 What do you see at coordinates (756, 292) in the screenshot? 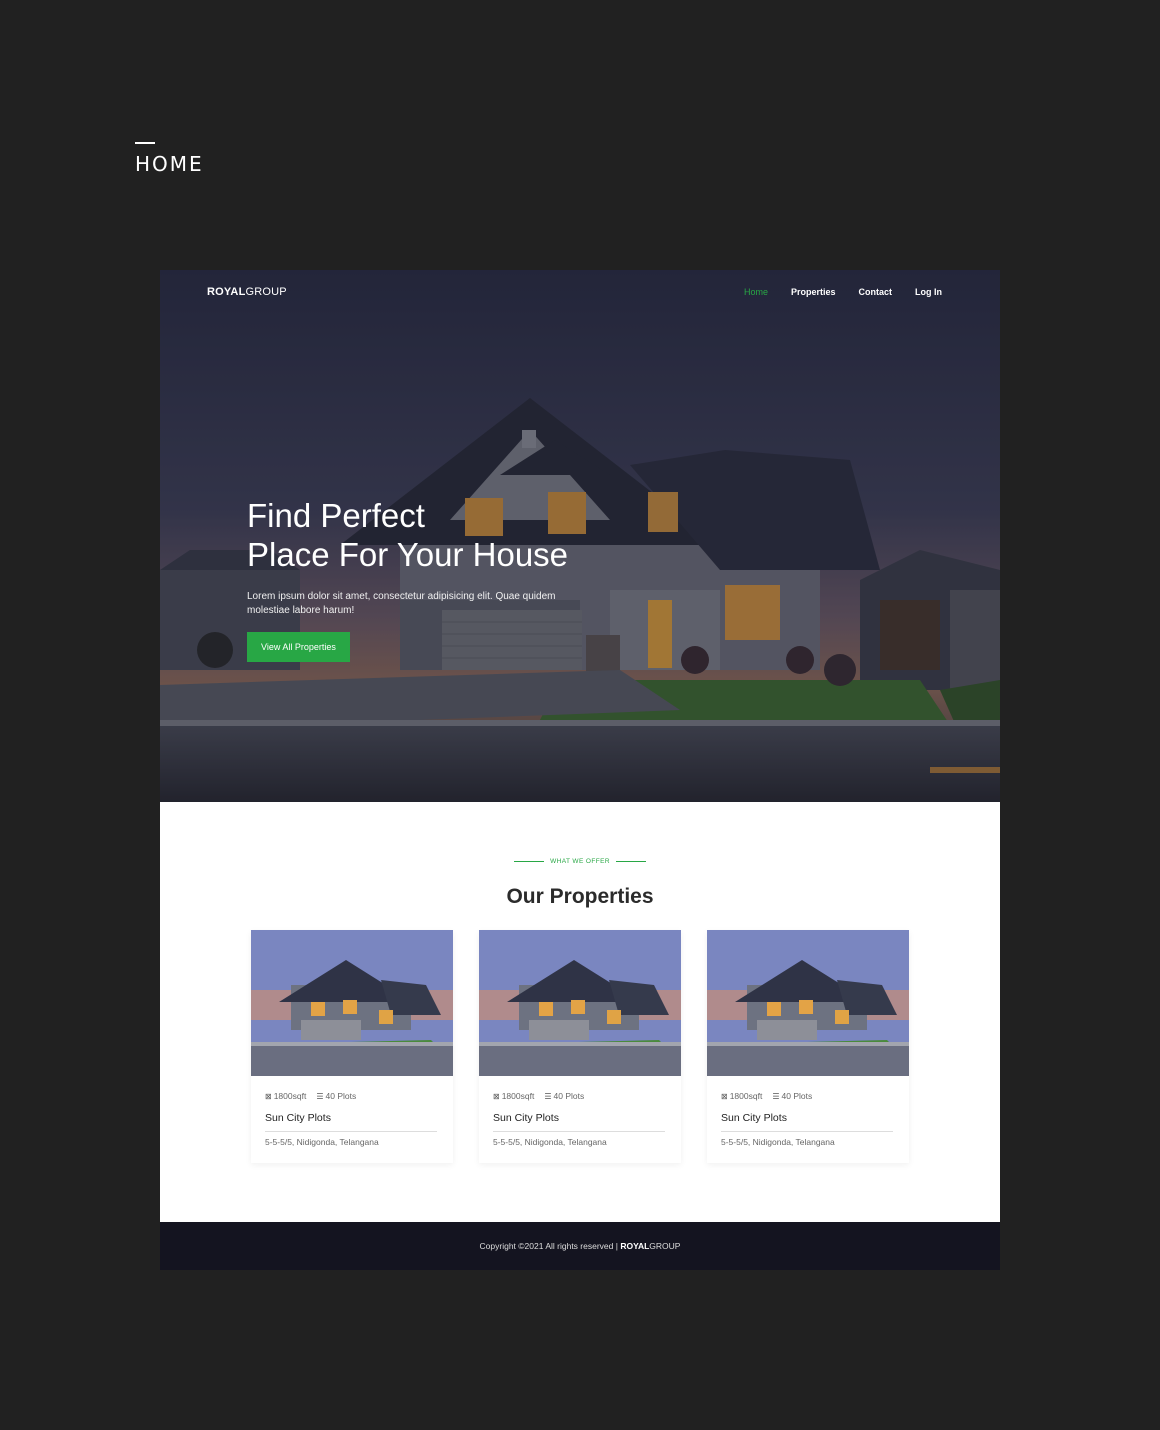
I see `nav-link-home: Home` at bounding box center [756, 292].